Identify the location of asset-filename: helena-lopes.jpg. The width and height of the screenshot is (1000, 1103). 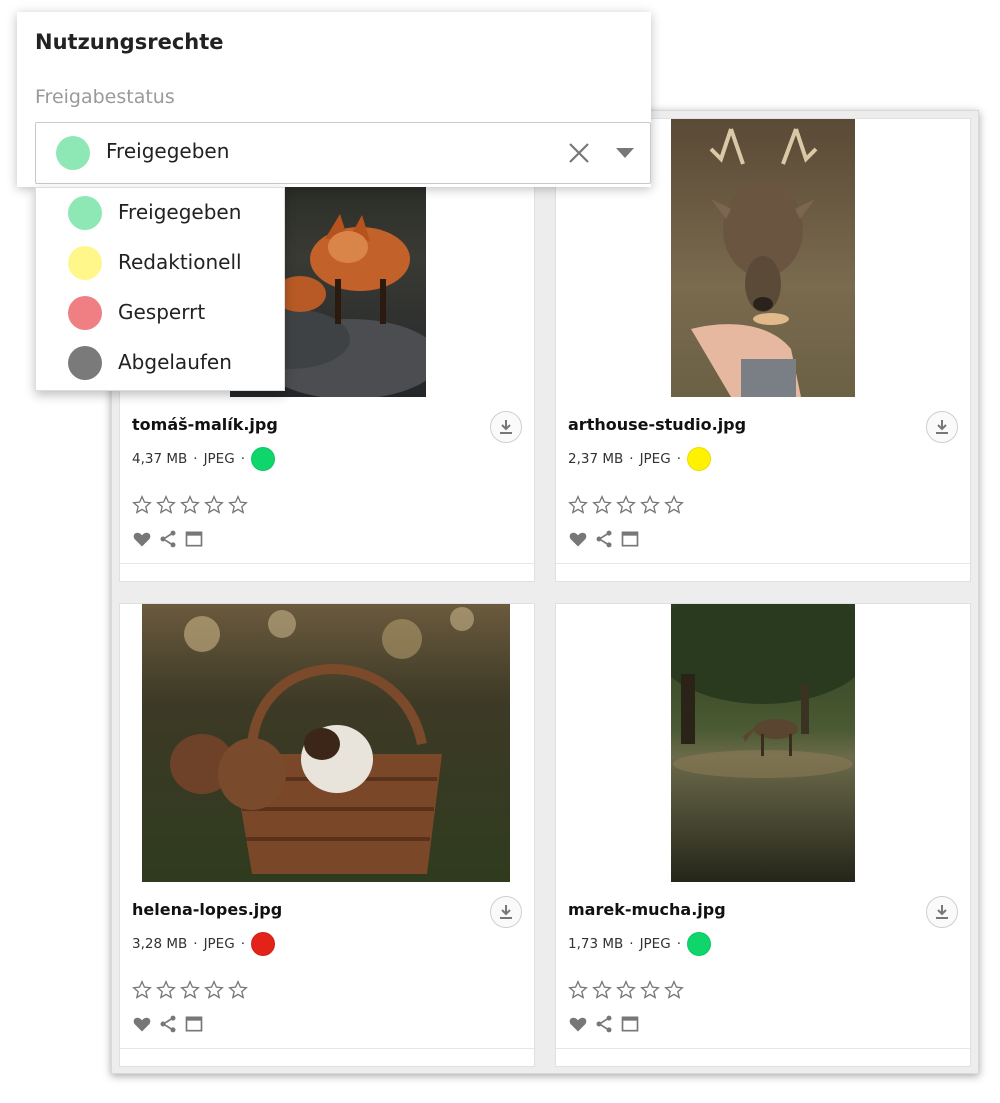
(207, 909).